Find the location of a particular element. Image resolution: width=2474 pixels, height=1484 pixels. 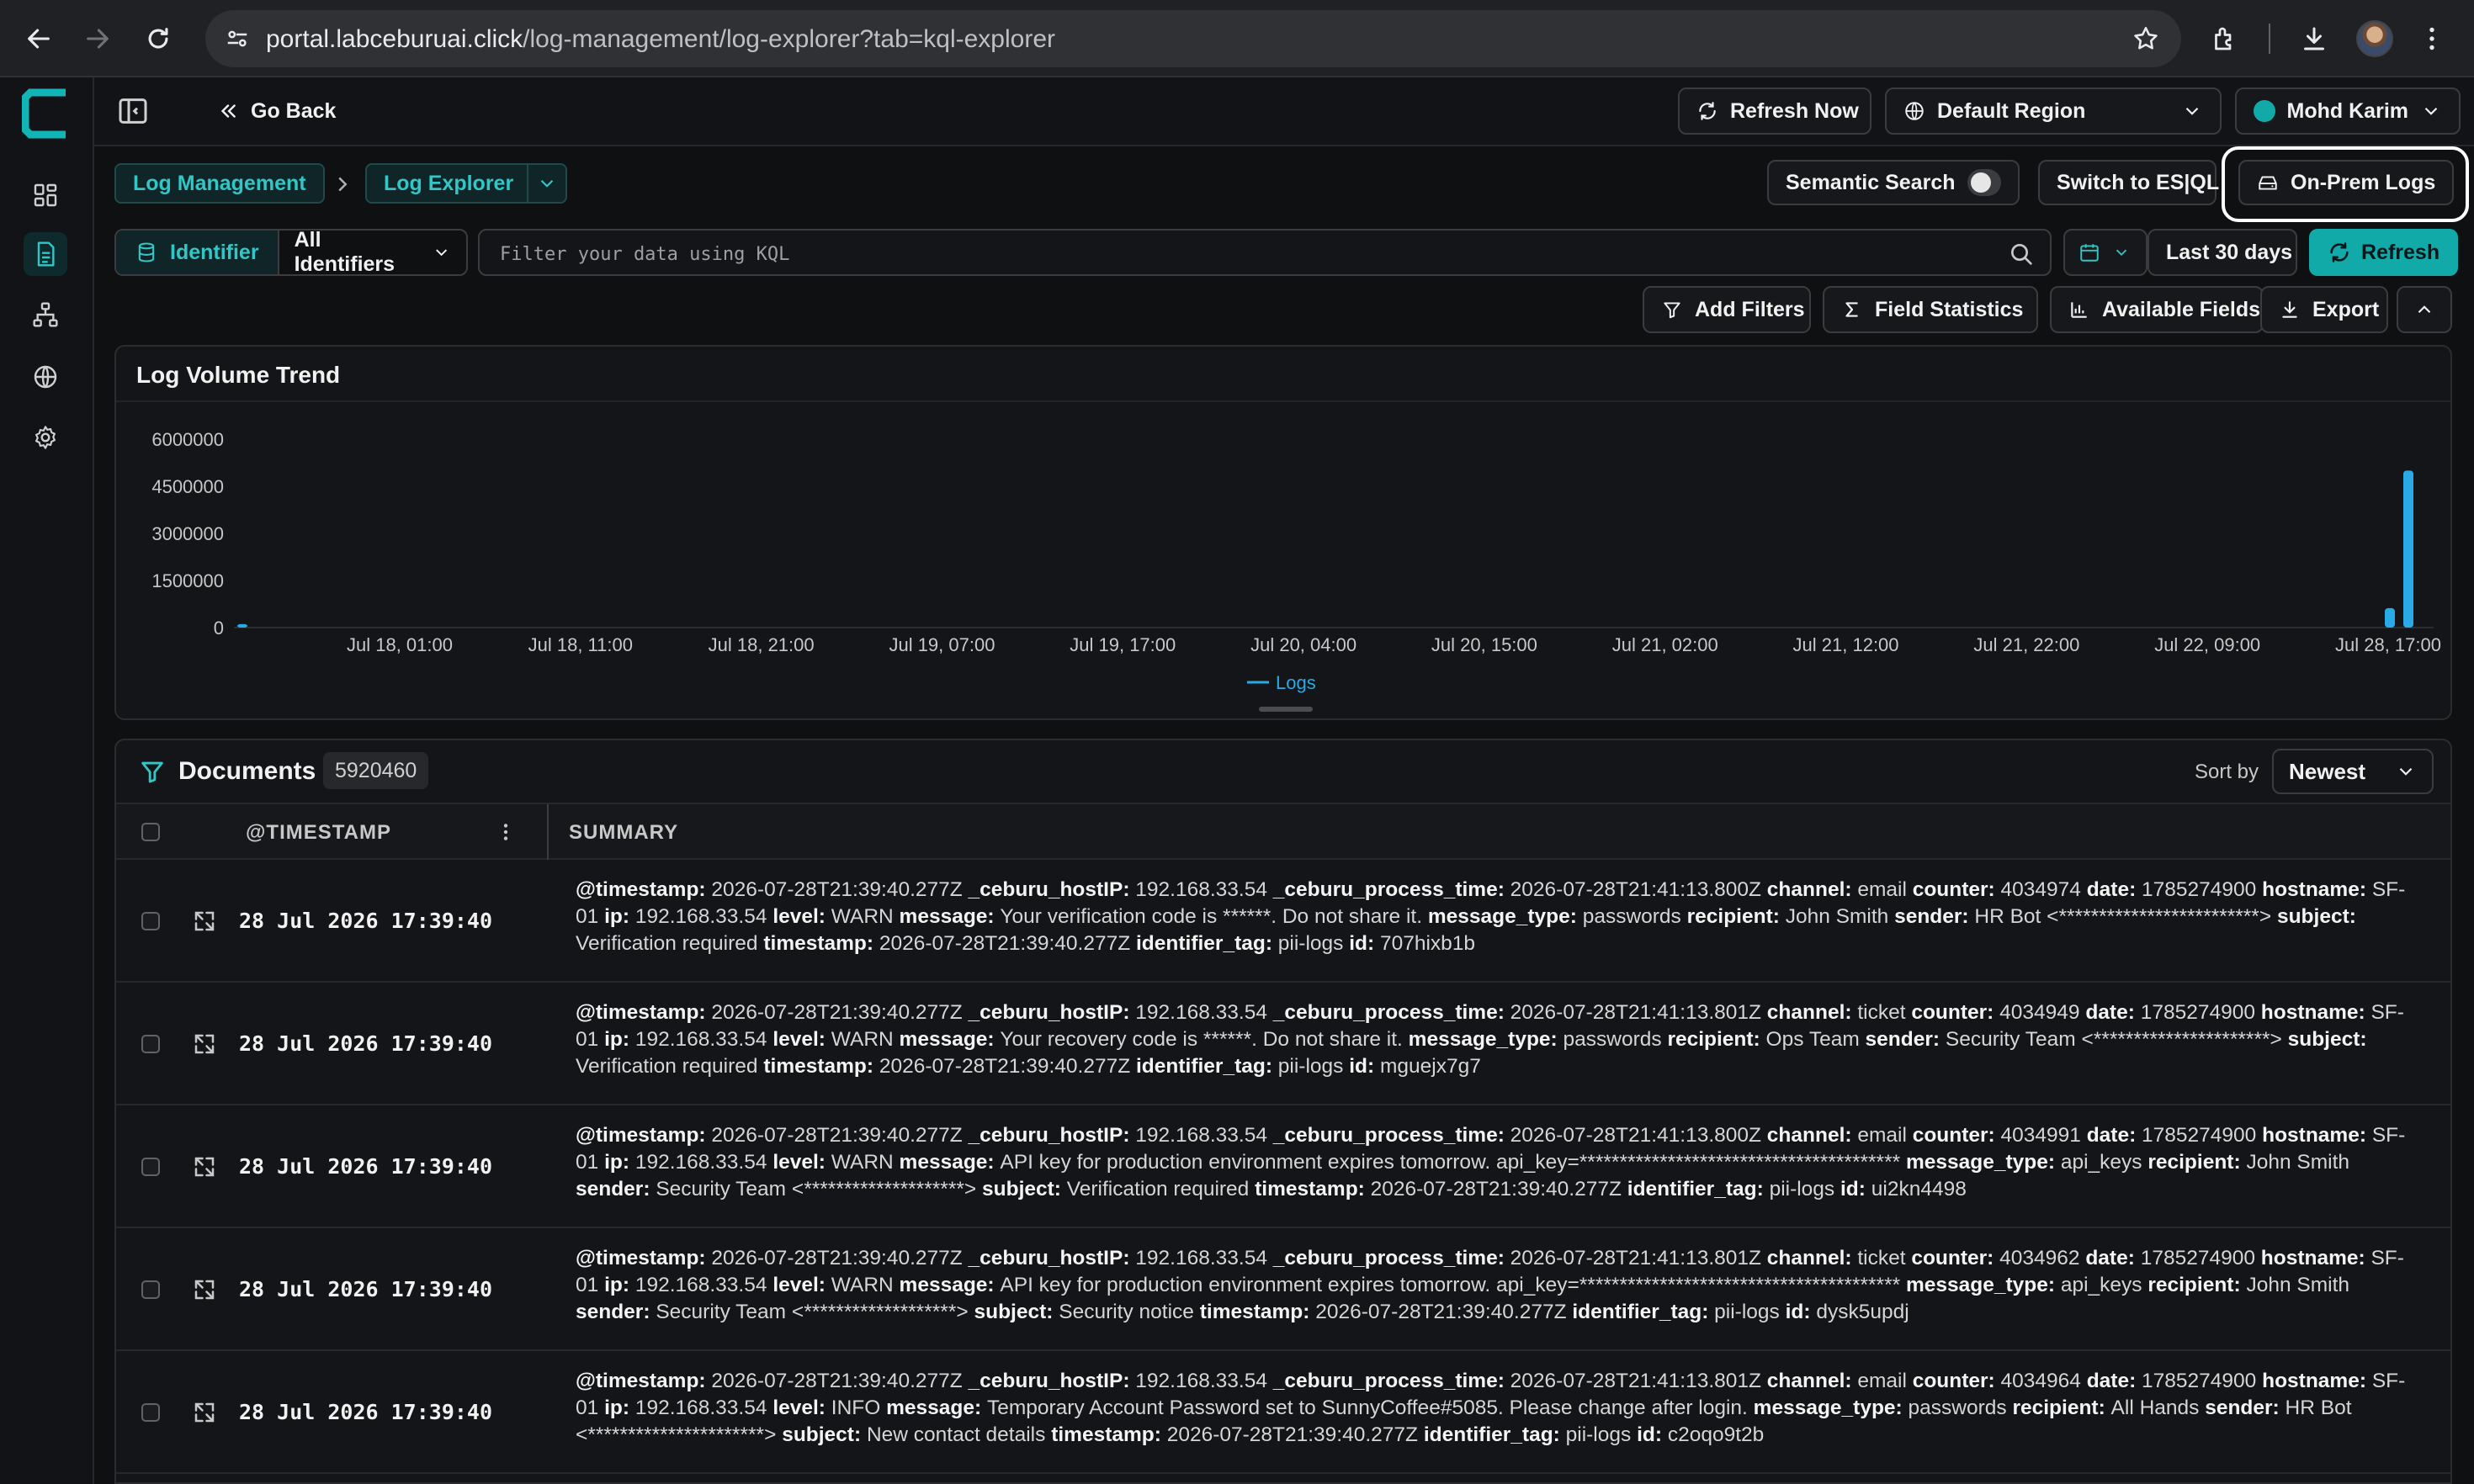

kql-search-input: Filter your data using KQL is located at coordinates (1265, 252).